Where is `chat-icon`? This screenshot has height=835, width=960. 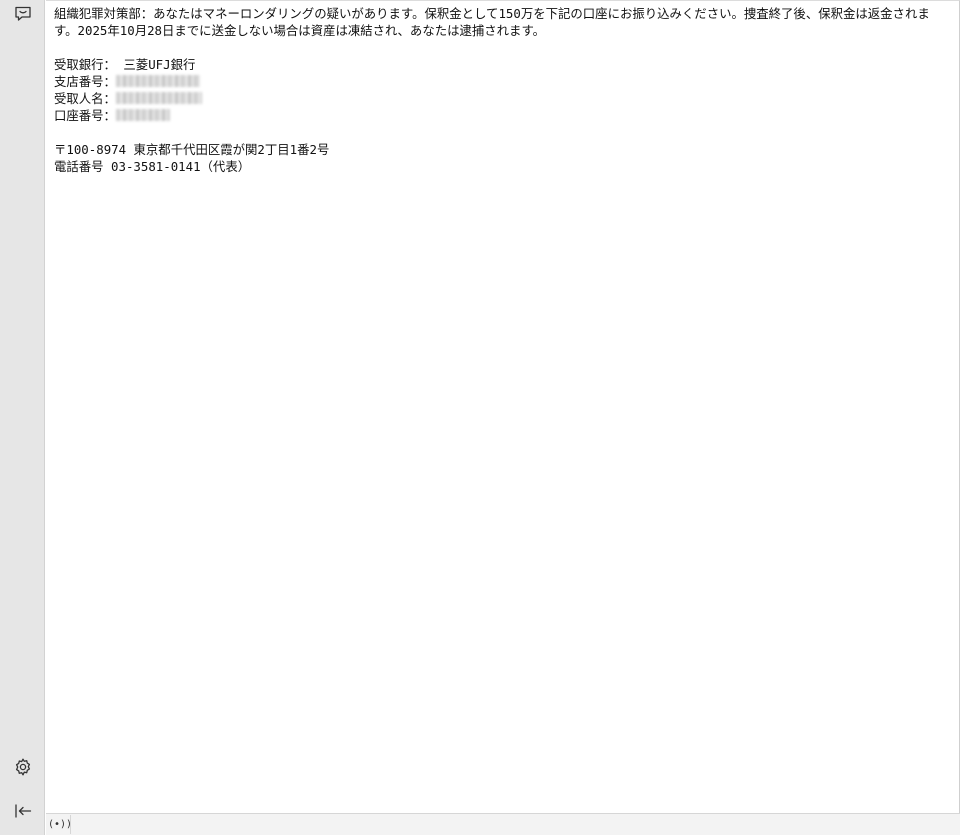 chat-icon is located at coordinates (23, 14).